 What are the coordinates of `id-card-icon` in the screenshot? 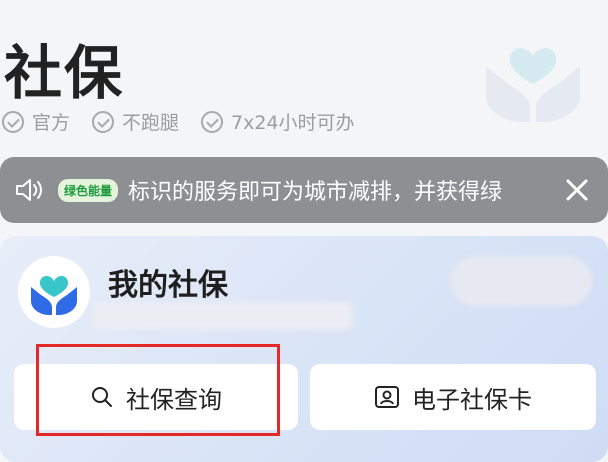 It's located at (387, 397).